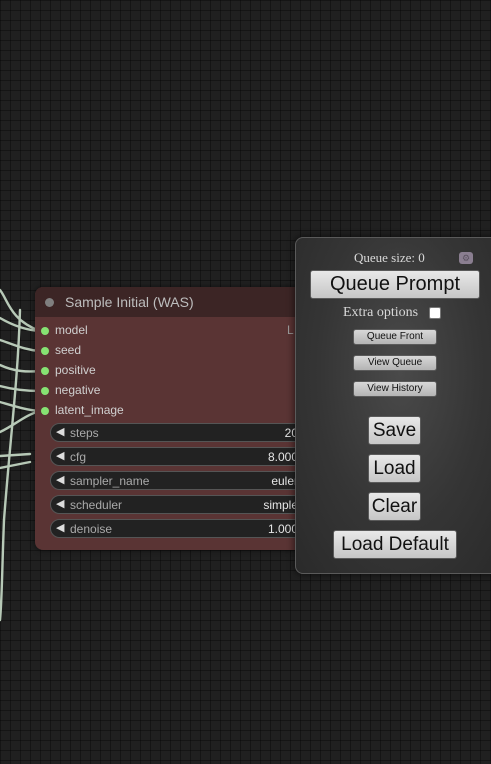 The image size is (491, 764). What do you see at coordinates (3, 570) in the screenshot?
I see `wire-down-b` at bounding box center [3, 570].